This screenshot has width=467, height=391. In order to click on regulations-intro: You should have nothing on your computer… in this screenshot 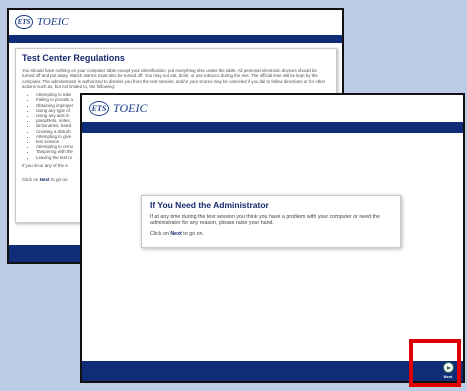, I will do `click(174, 78)`.